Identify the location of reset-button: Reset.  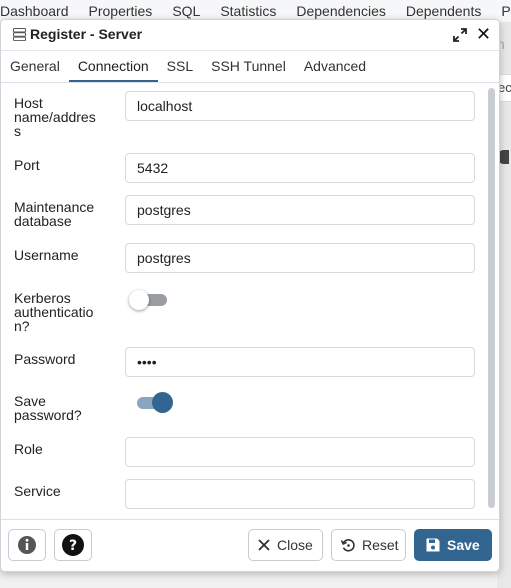
(368, 545).